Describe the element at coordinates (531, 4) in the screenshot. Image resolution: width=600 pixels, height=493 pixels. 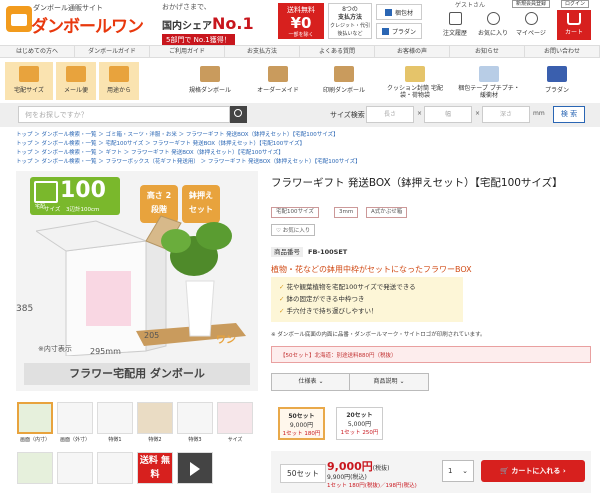
I see `register-button: 新規会員登録` at that location.